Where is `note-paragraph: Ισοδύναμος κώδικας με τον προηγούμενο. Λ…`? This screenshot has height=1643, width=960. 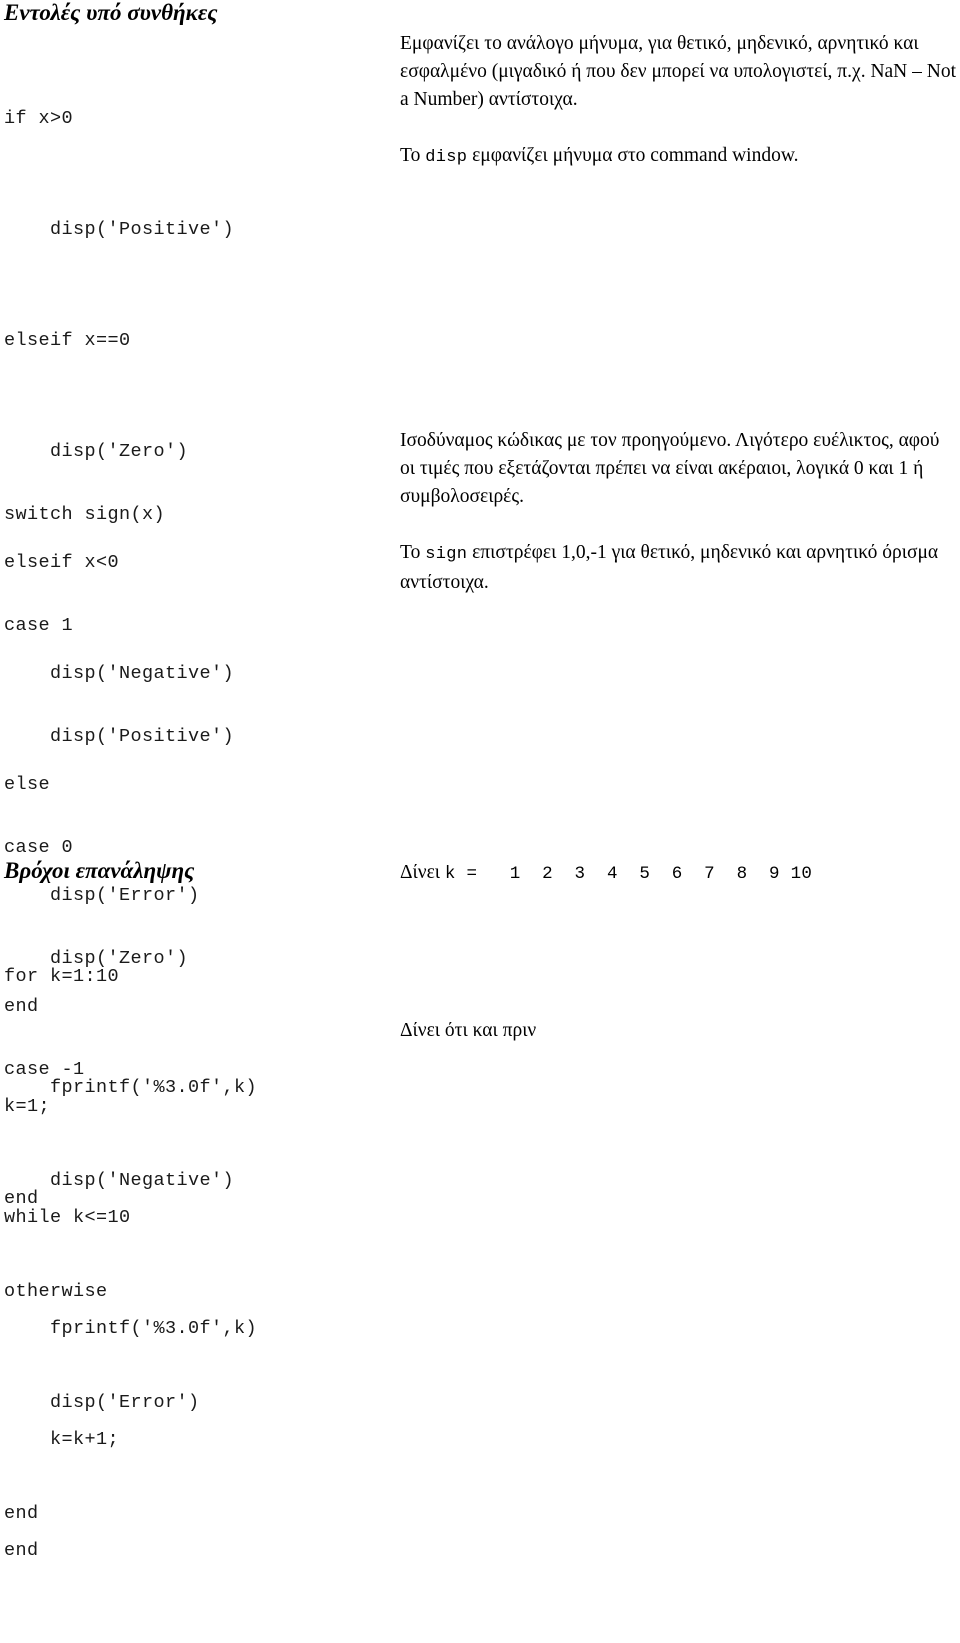
note-paragraph: Ισοδύναμος κώδικας με τον προηγούμενο. Λ… is located at coordinates (678, 469).